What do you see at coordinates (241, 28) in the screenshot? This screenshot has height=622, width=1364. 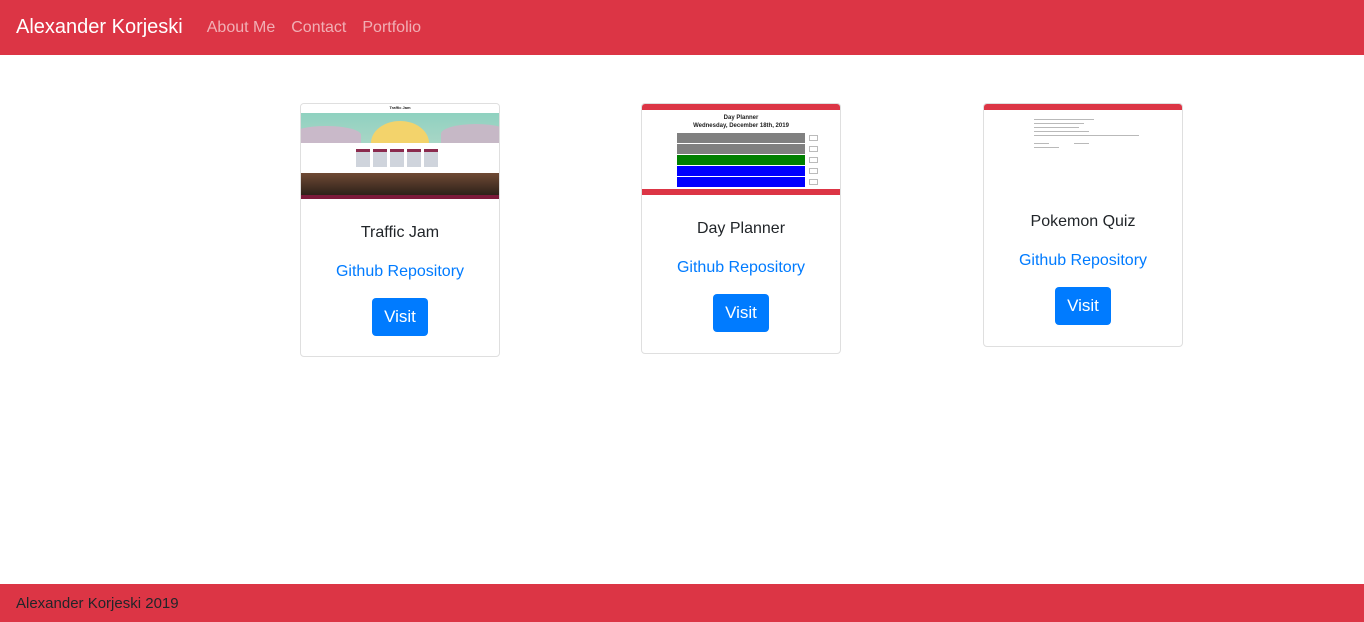 I see `nav-link-about-me: About Me` at bounding box center [241, 28].